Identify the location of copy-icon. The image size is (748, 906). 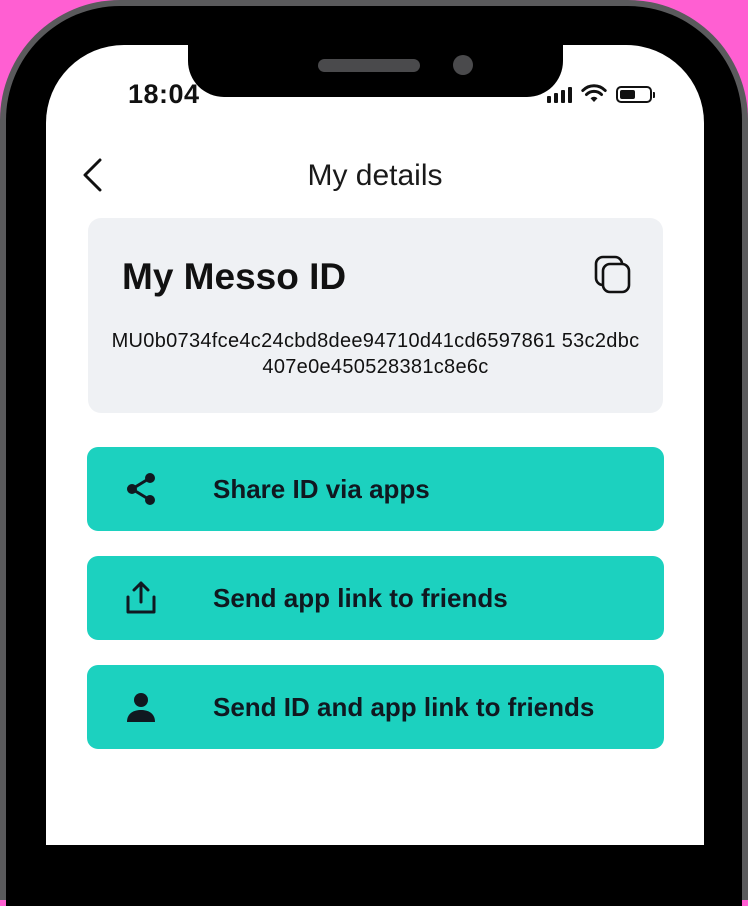
(612, 274).